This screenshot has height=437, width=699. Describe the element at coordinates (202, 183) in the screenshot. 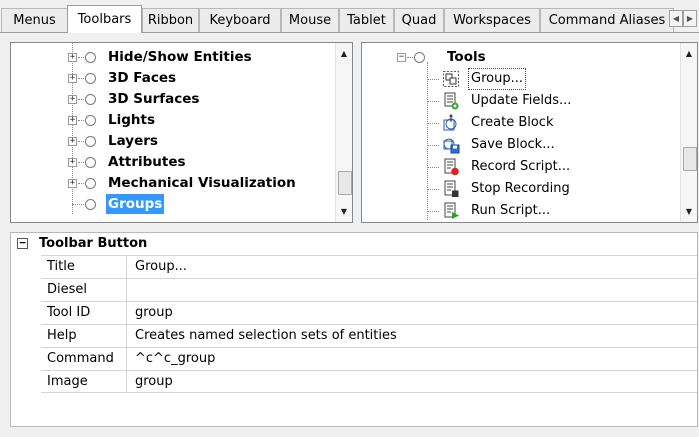

I see `toolbar-item-label: Mechanical Visualization` at that location.